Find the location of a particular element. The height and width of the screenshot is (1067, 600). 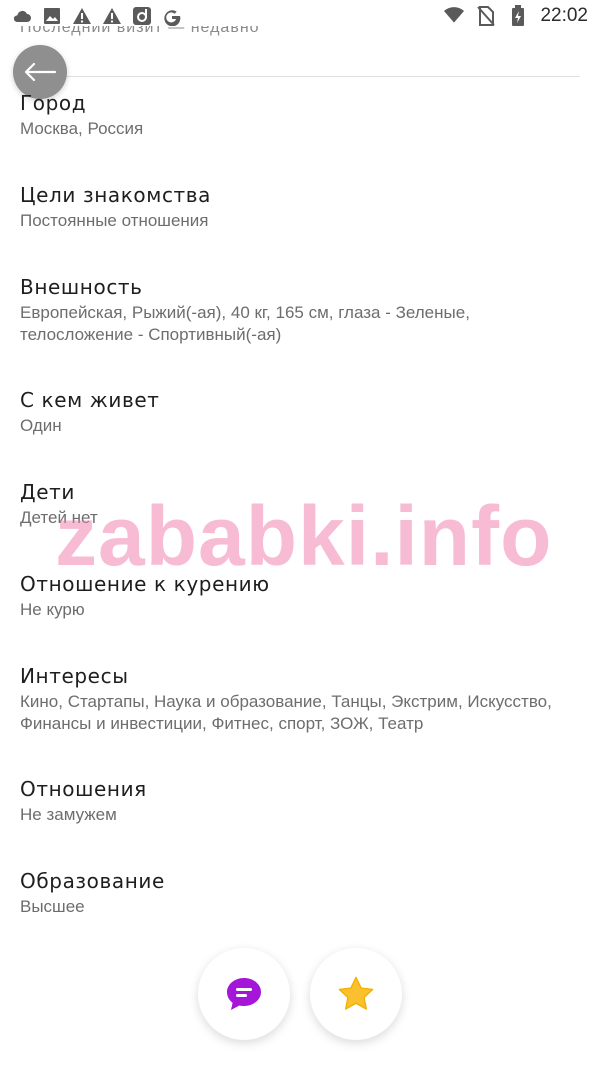

section-value: Один is located at coordinates (41, 425).